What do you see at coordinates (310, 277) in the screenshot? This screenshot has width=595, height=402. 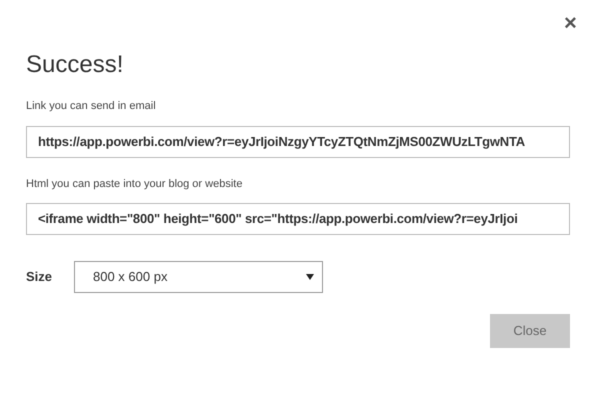 I see `caret-icon` at bounding box center [310, 277].